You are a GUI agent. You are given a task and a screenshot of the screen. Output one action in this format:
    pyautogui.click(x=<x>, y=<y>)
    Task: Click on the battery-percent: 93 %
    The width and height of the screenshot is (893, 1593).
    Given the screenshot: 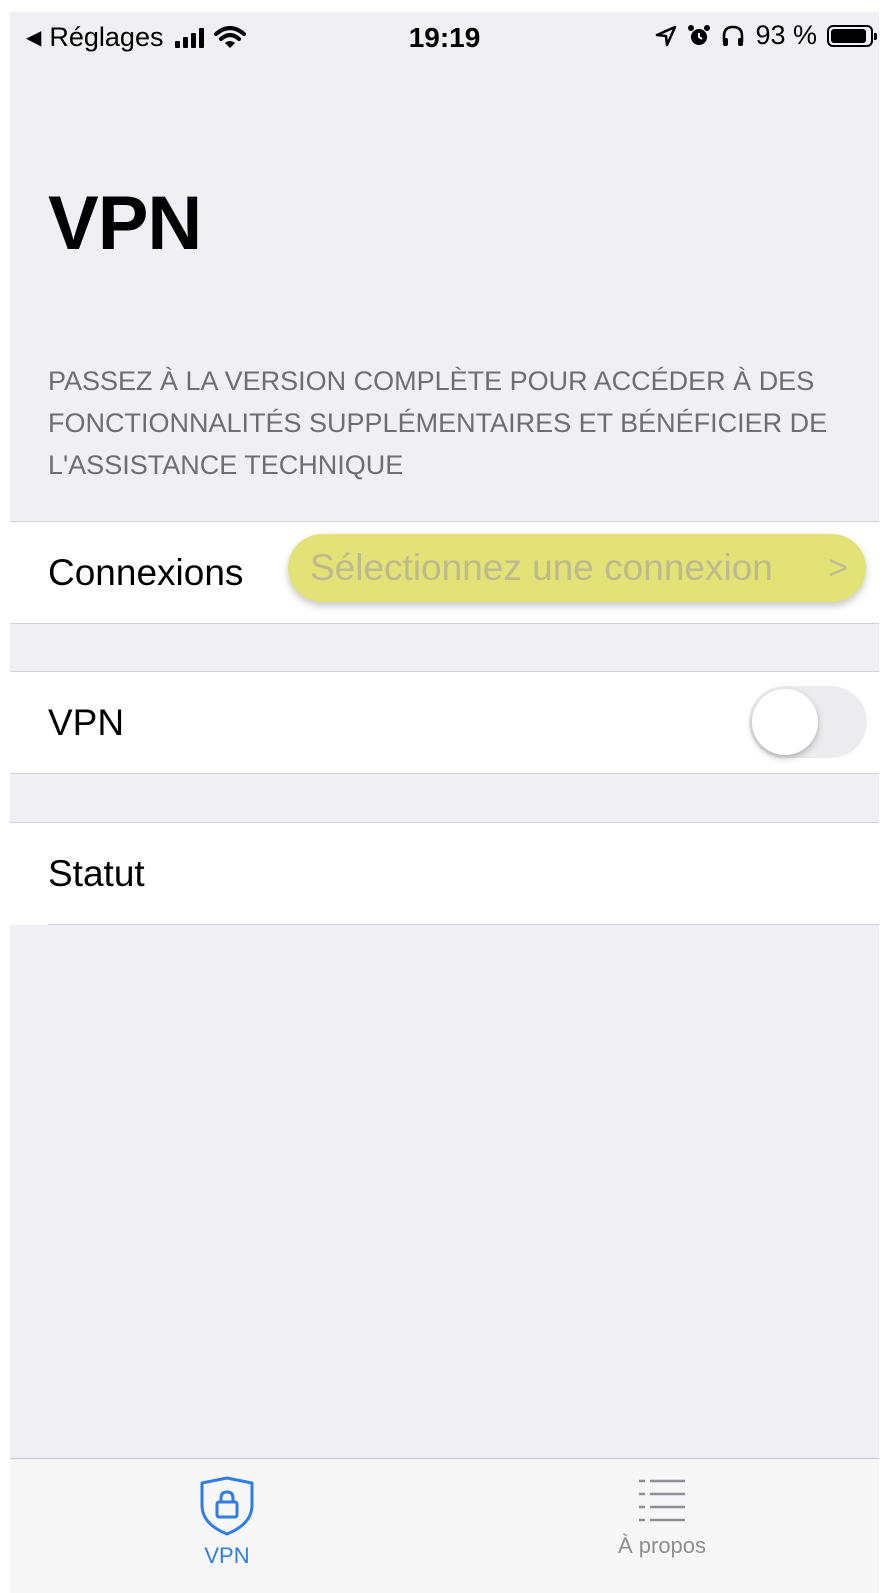 What is the action you would take?
    pyautogui.click(x=786, y=35)
    